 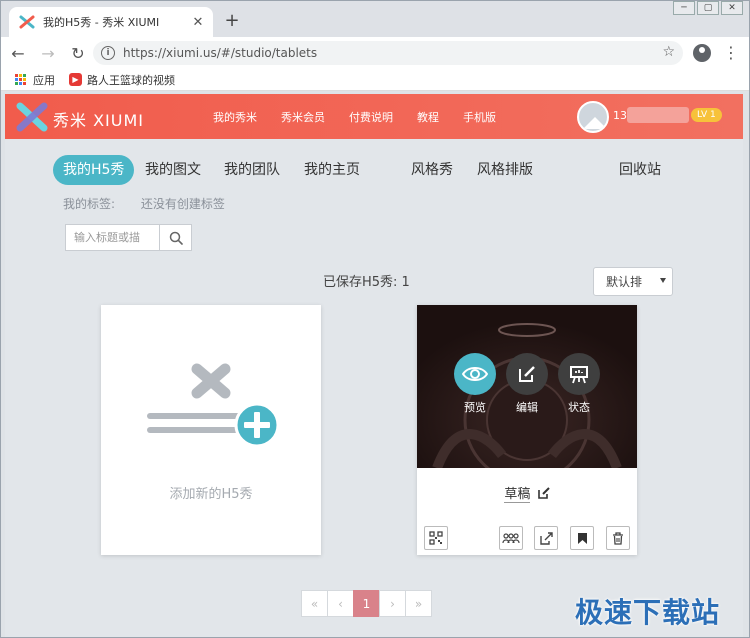 I want to click on minimize-icon: ─, so click(x=684, y=8).